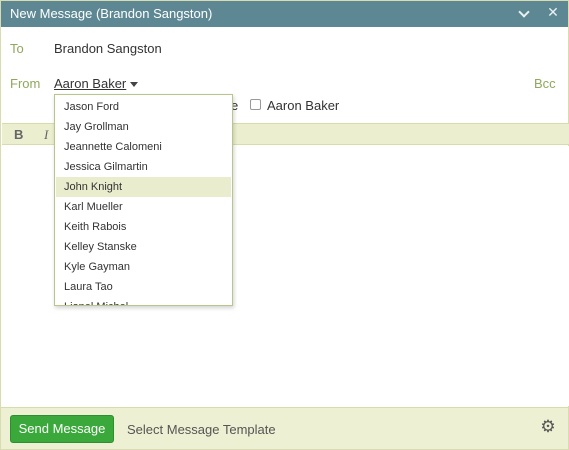 The image size is (569, 450). Describe the element at coordinates (111, 13) in the screenshot. I see `window-title: New Message (Brandon Sangston)` at that location.